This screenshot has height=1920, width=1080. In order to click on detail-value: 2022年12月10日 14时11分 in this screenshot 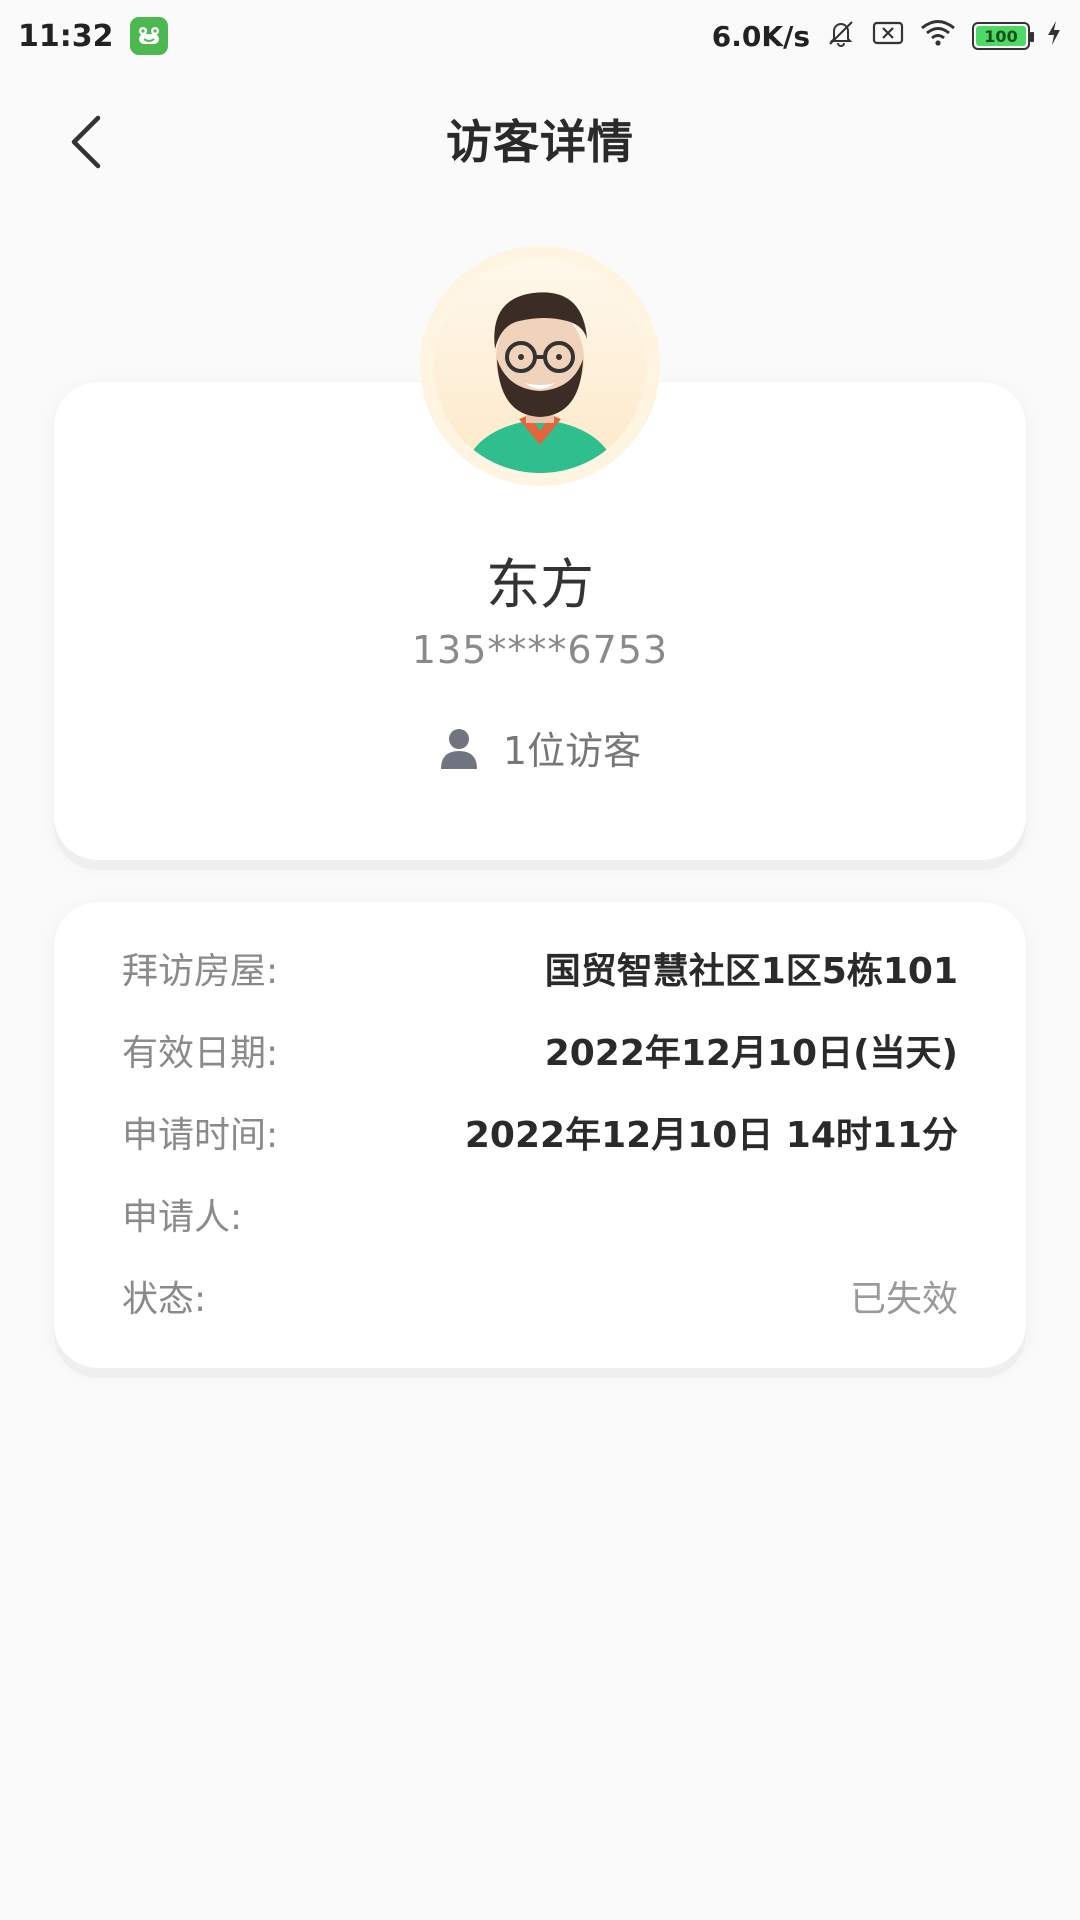, I will do `click(711, 1135)`.